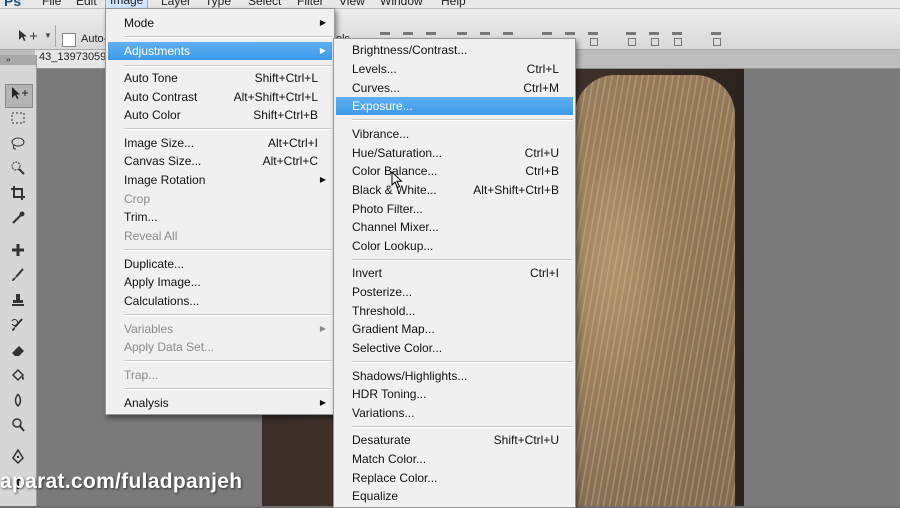 The width and height of the screenshot is (900, 508). I want to click on menu-item-image-size: Image Size... Alt+Ctrl+I, so click(220, 143).